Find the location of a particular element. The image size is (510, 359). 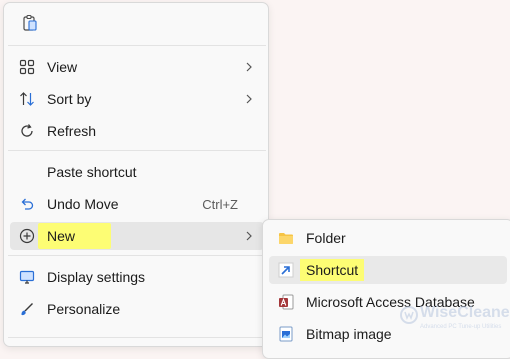

refresh-icon is located at coordinates (27, 131).